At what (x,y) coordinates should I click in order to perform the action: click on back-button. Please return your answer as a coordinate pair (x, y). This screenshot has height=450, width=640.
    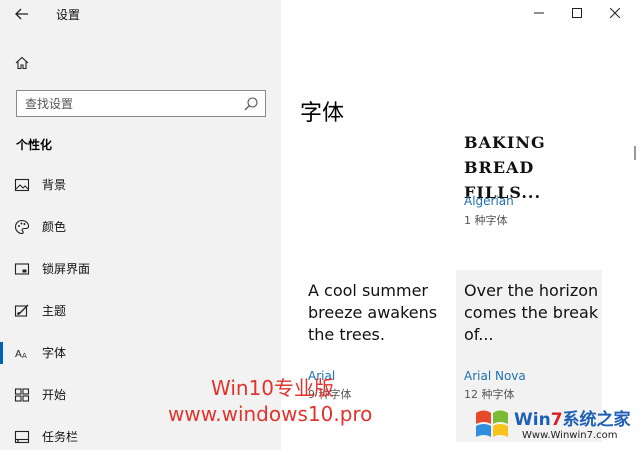
    Looking at the image, I should click on (22, 14).